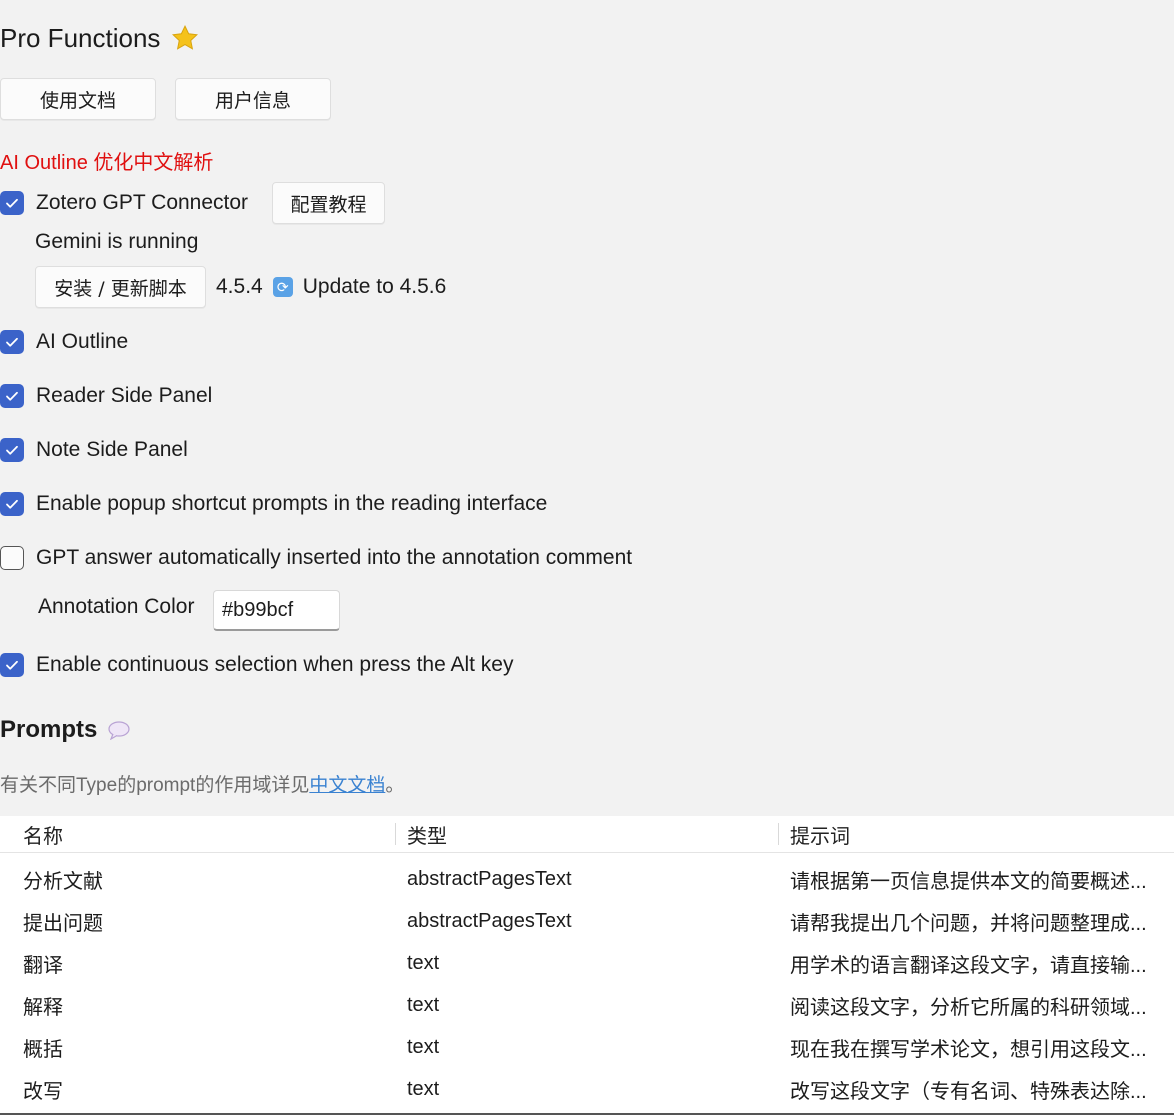 This screenshot has height=1115, width=1174. What do you see at coordinates (253, 99) in the screenshot?
I see `user-info-button: 用户信息` at bounding box center [253, 99].